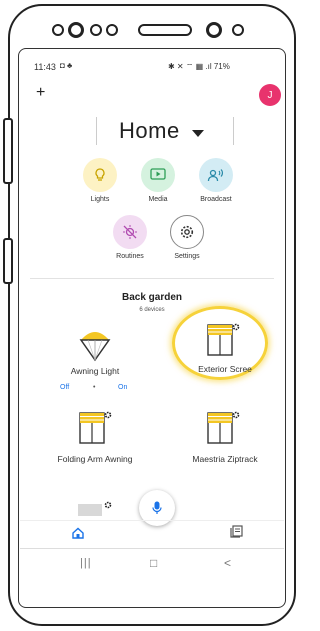 The width and height of the screenshot is (320, 631). I want to click on feed-icon, so click(236, 531).